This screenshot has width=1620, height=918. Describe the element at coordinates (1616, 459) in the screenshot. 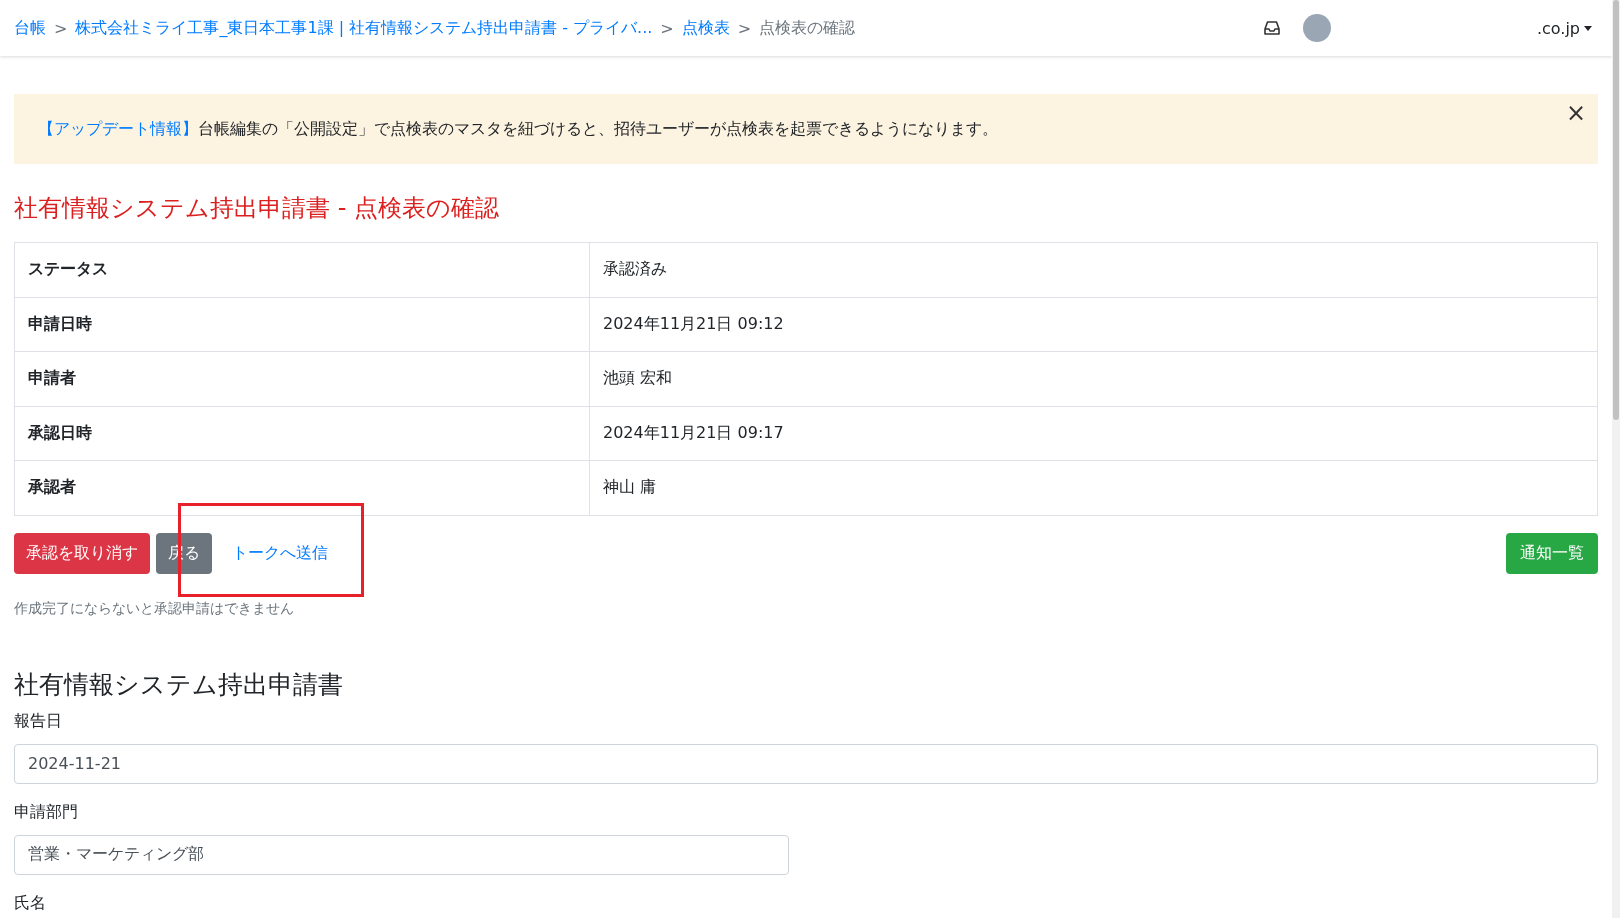

I see `scrollbar` at that location.